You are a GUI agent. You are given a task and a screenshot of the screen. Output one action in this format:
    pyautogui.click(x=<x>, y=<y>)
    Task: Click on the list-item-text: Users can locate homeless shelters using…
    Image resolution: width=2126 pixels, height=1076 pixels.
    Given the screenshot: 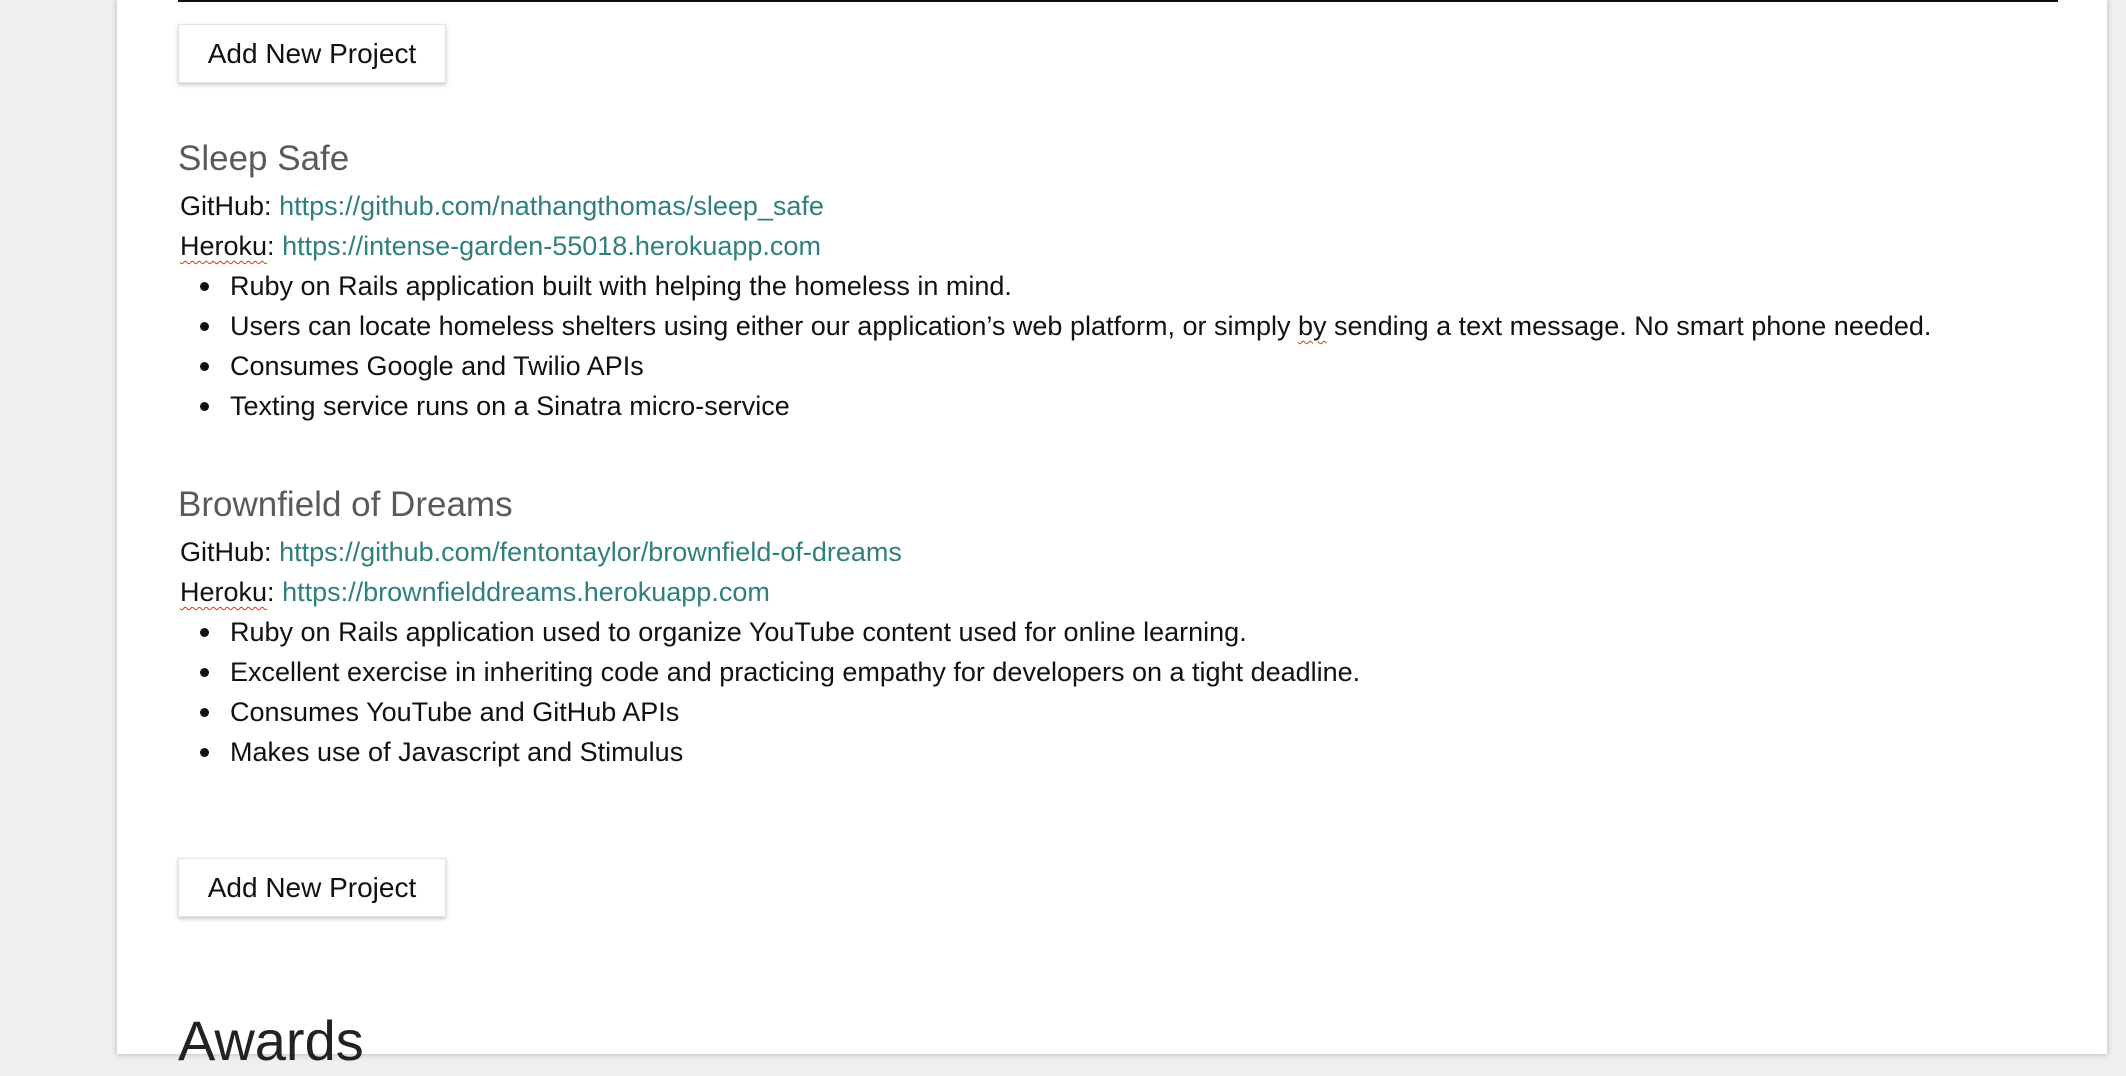 What is the action you would take?
    pyautogui.click(x=764, y=326)
    